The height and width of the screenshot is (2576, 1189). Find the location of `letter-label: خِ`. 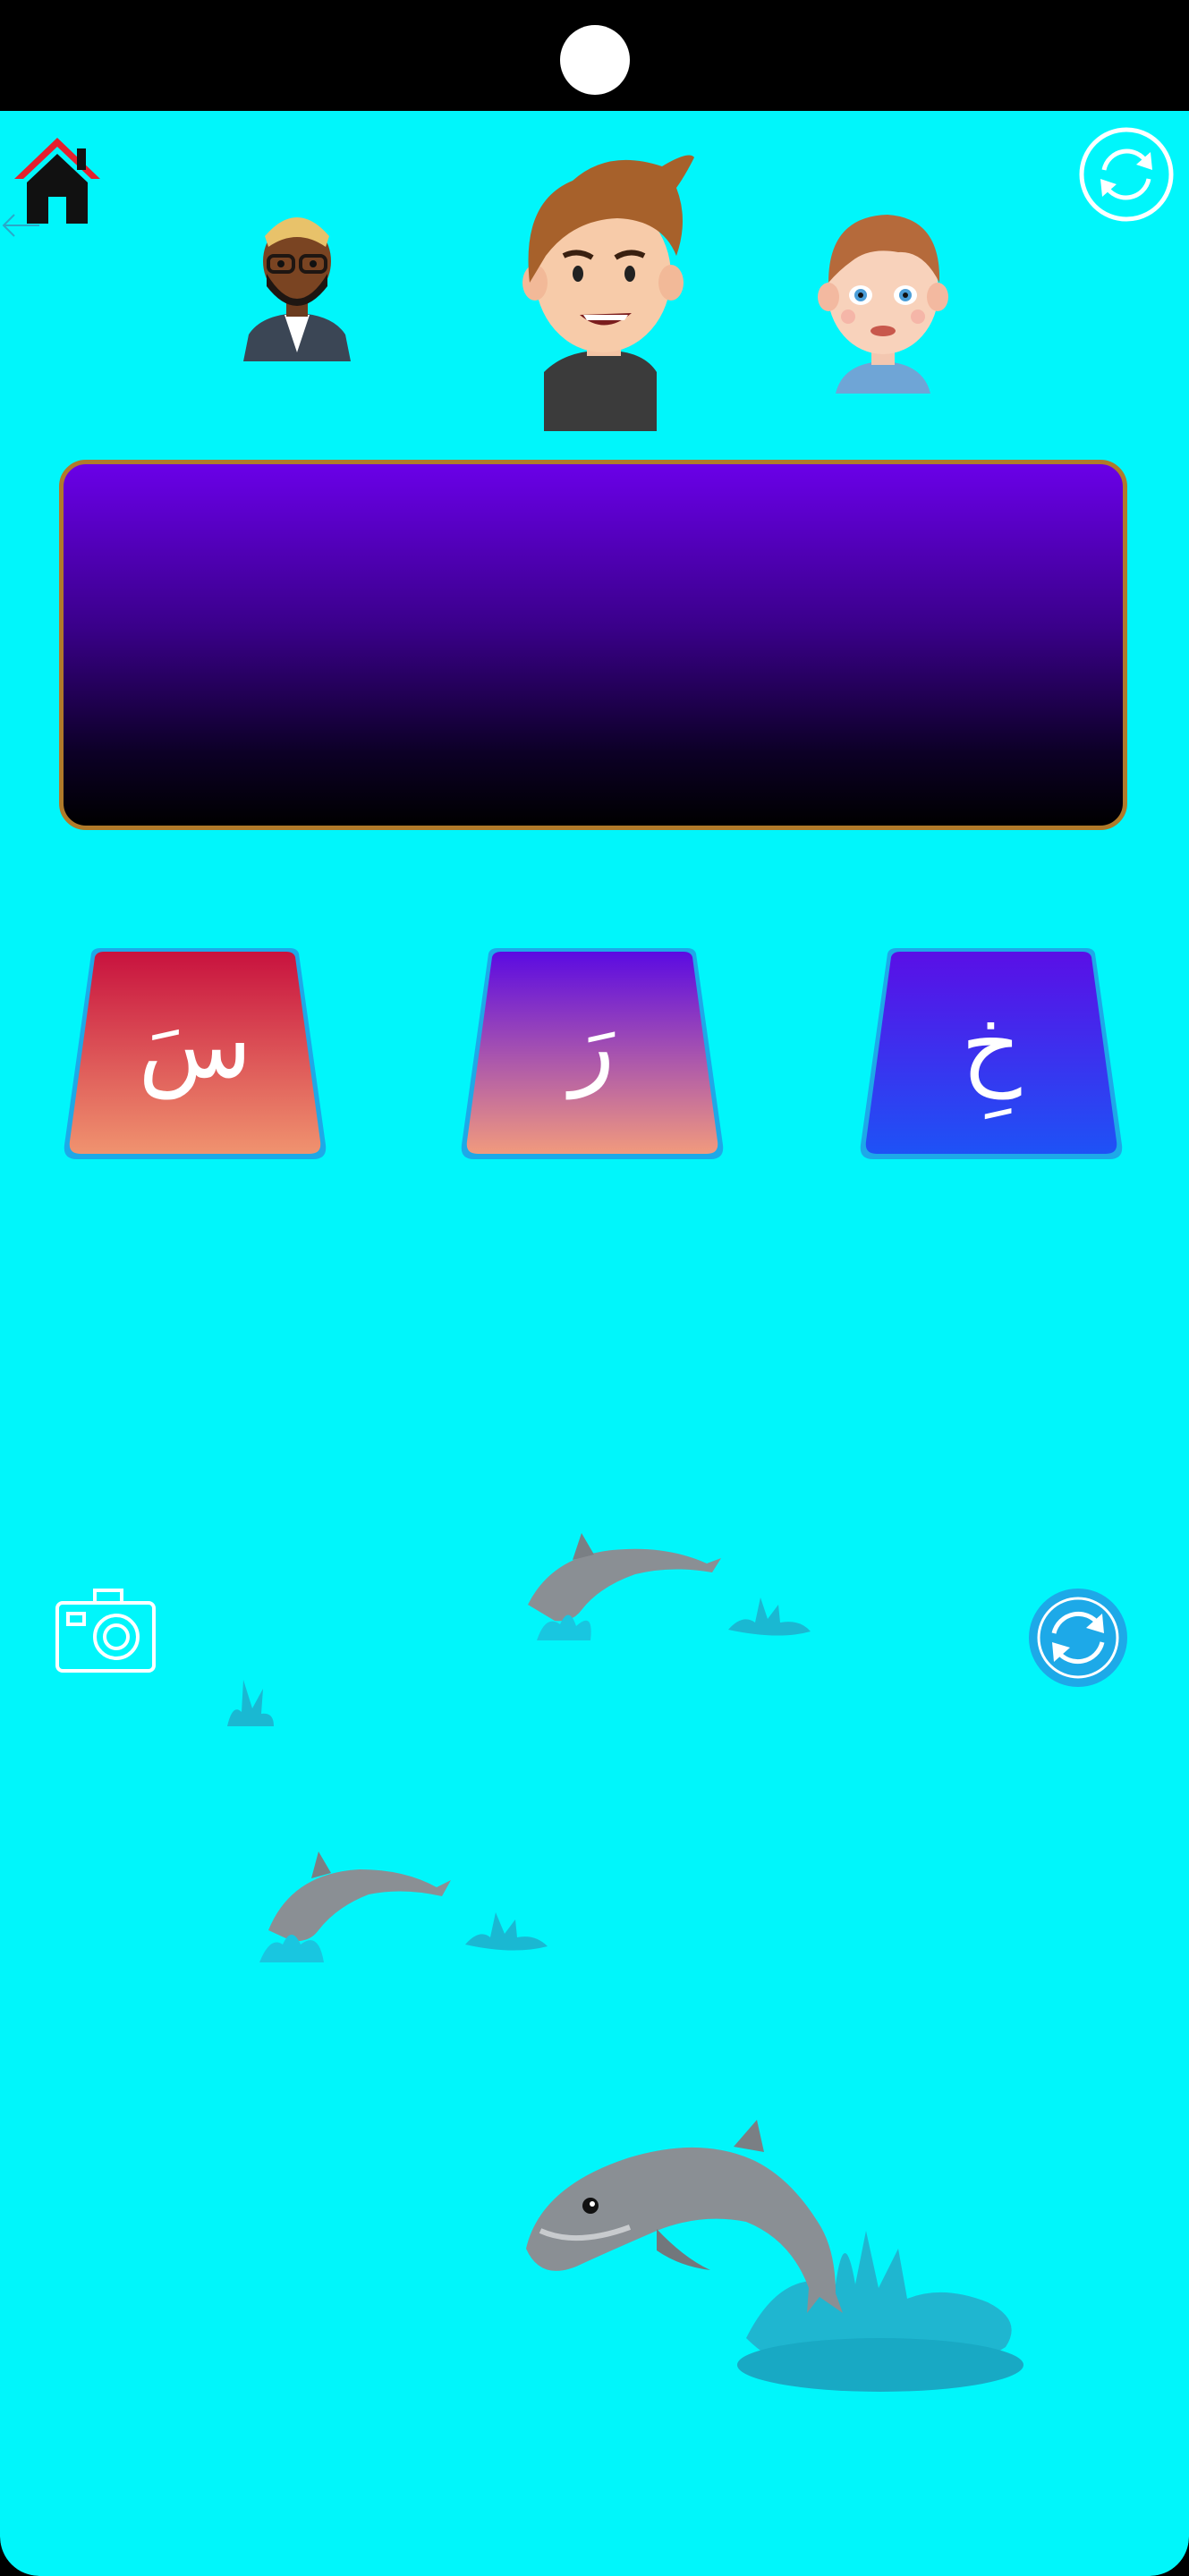

letter-label: خِ is located at coordinates (991, 1044).